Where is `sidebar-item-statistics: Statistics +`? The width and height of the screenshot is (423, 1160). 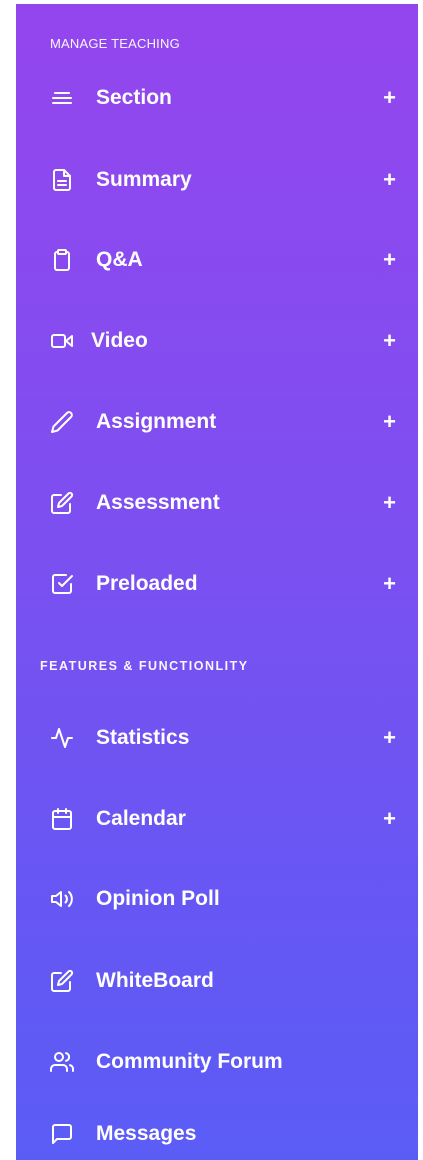 sidebar-item-statistics: Statistics + is located at coordinates (217, 738).